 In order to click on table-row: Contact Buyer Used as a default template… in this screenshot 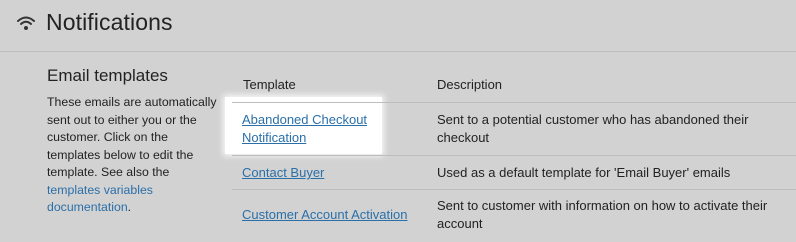, I will do `click(514, 173)`.